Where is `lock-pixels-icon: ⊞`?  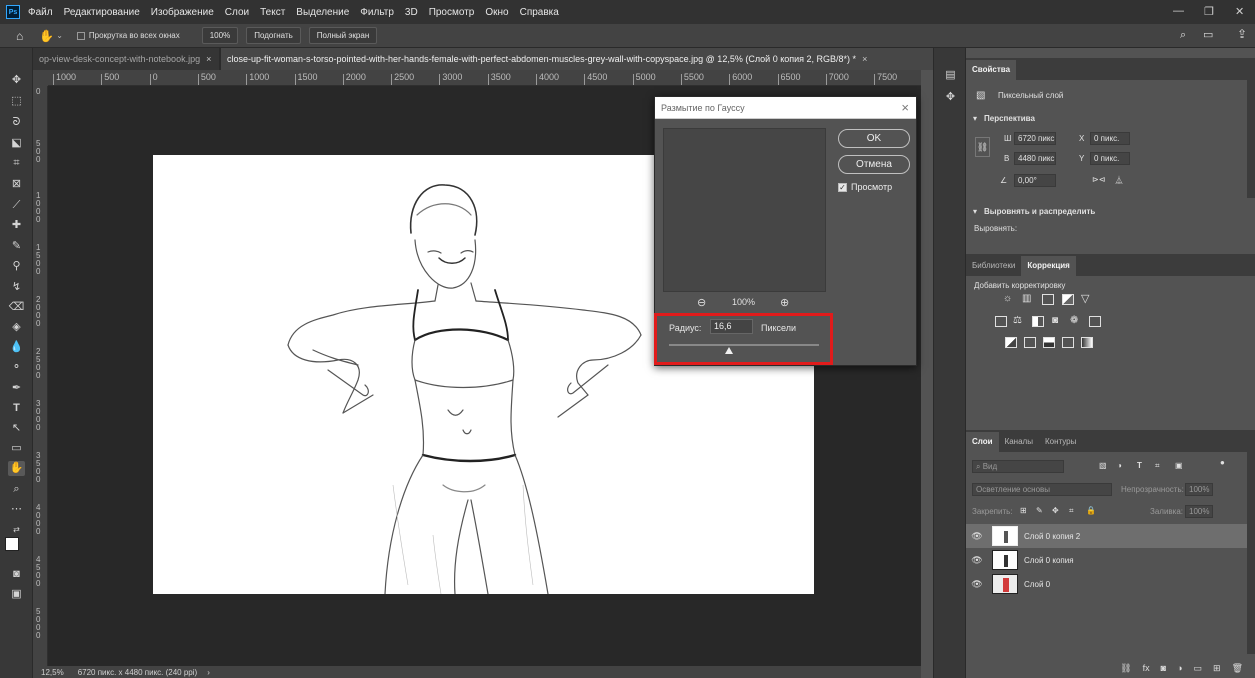 lock-pixels-icon: ⊞ is located at coordinates (1023, 510).